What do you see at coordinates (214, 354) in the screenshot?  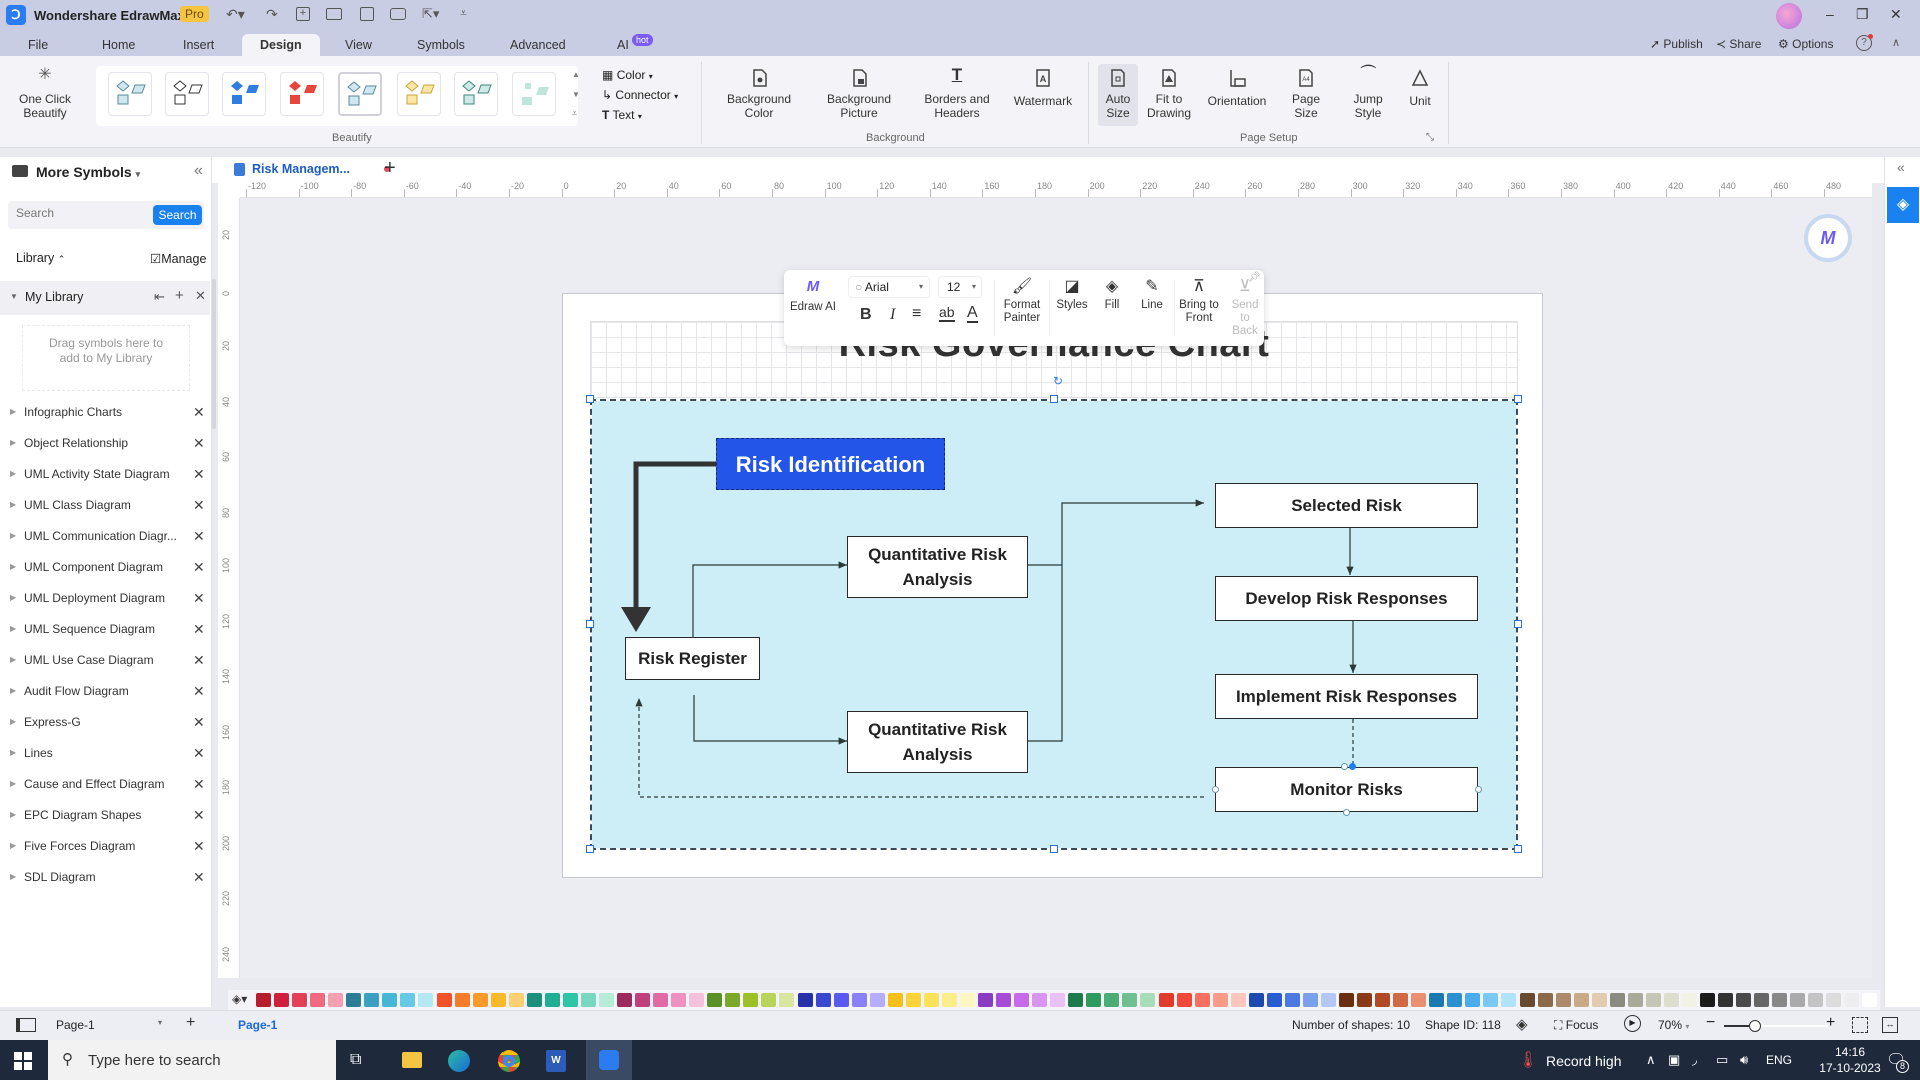 I see `panel-scrollbar` at bounding box center [214, 354].